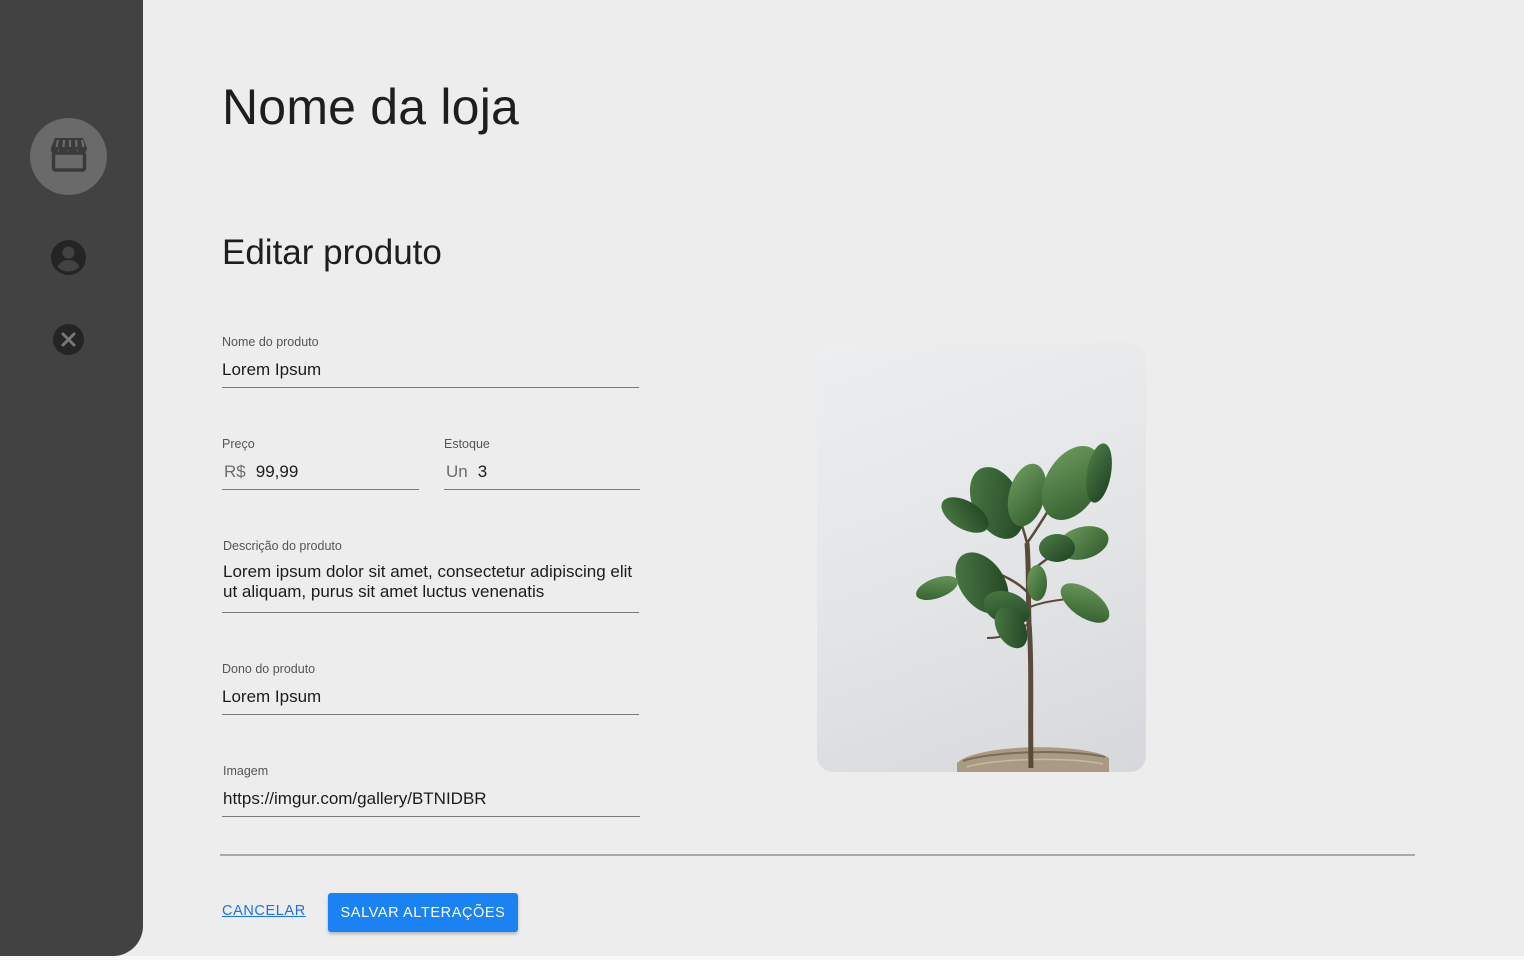  I want to click on price-input: R$ 99,99, so click(261, 472).